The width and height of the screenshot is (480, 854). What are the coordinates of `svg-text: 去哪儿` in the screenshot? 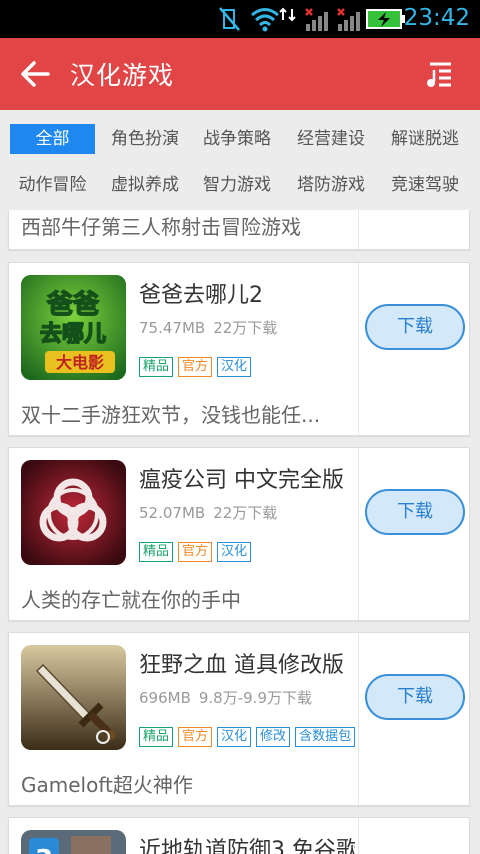 It's located at (73, 334).